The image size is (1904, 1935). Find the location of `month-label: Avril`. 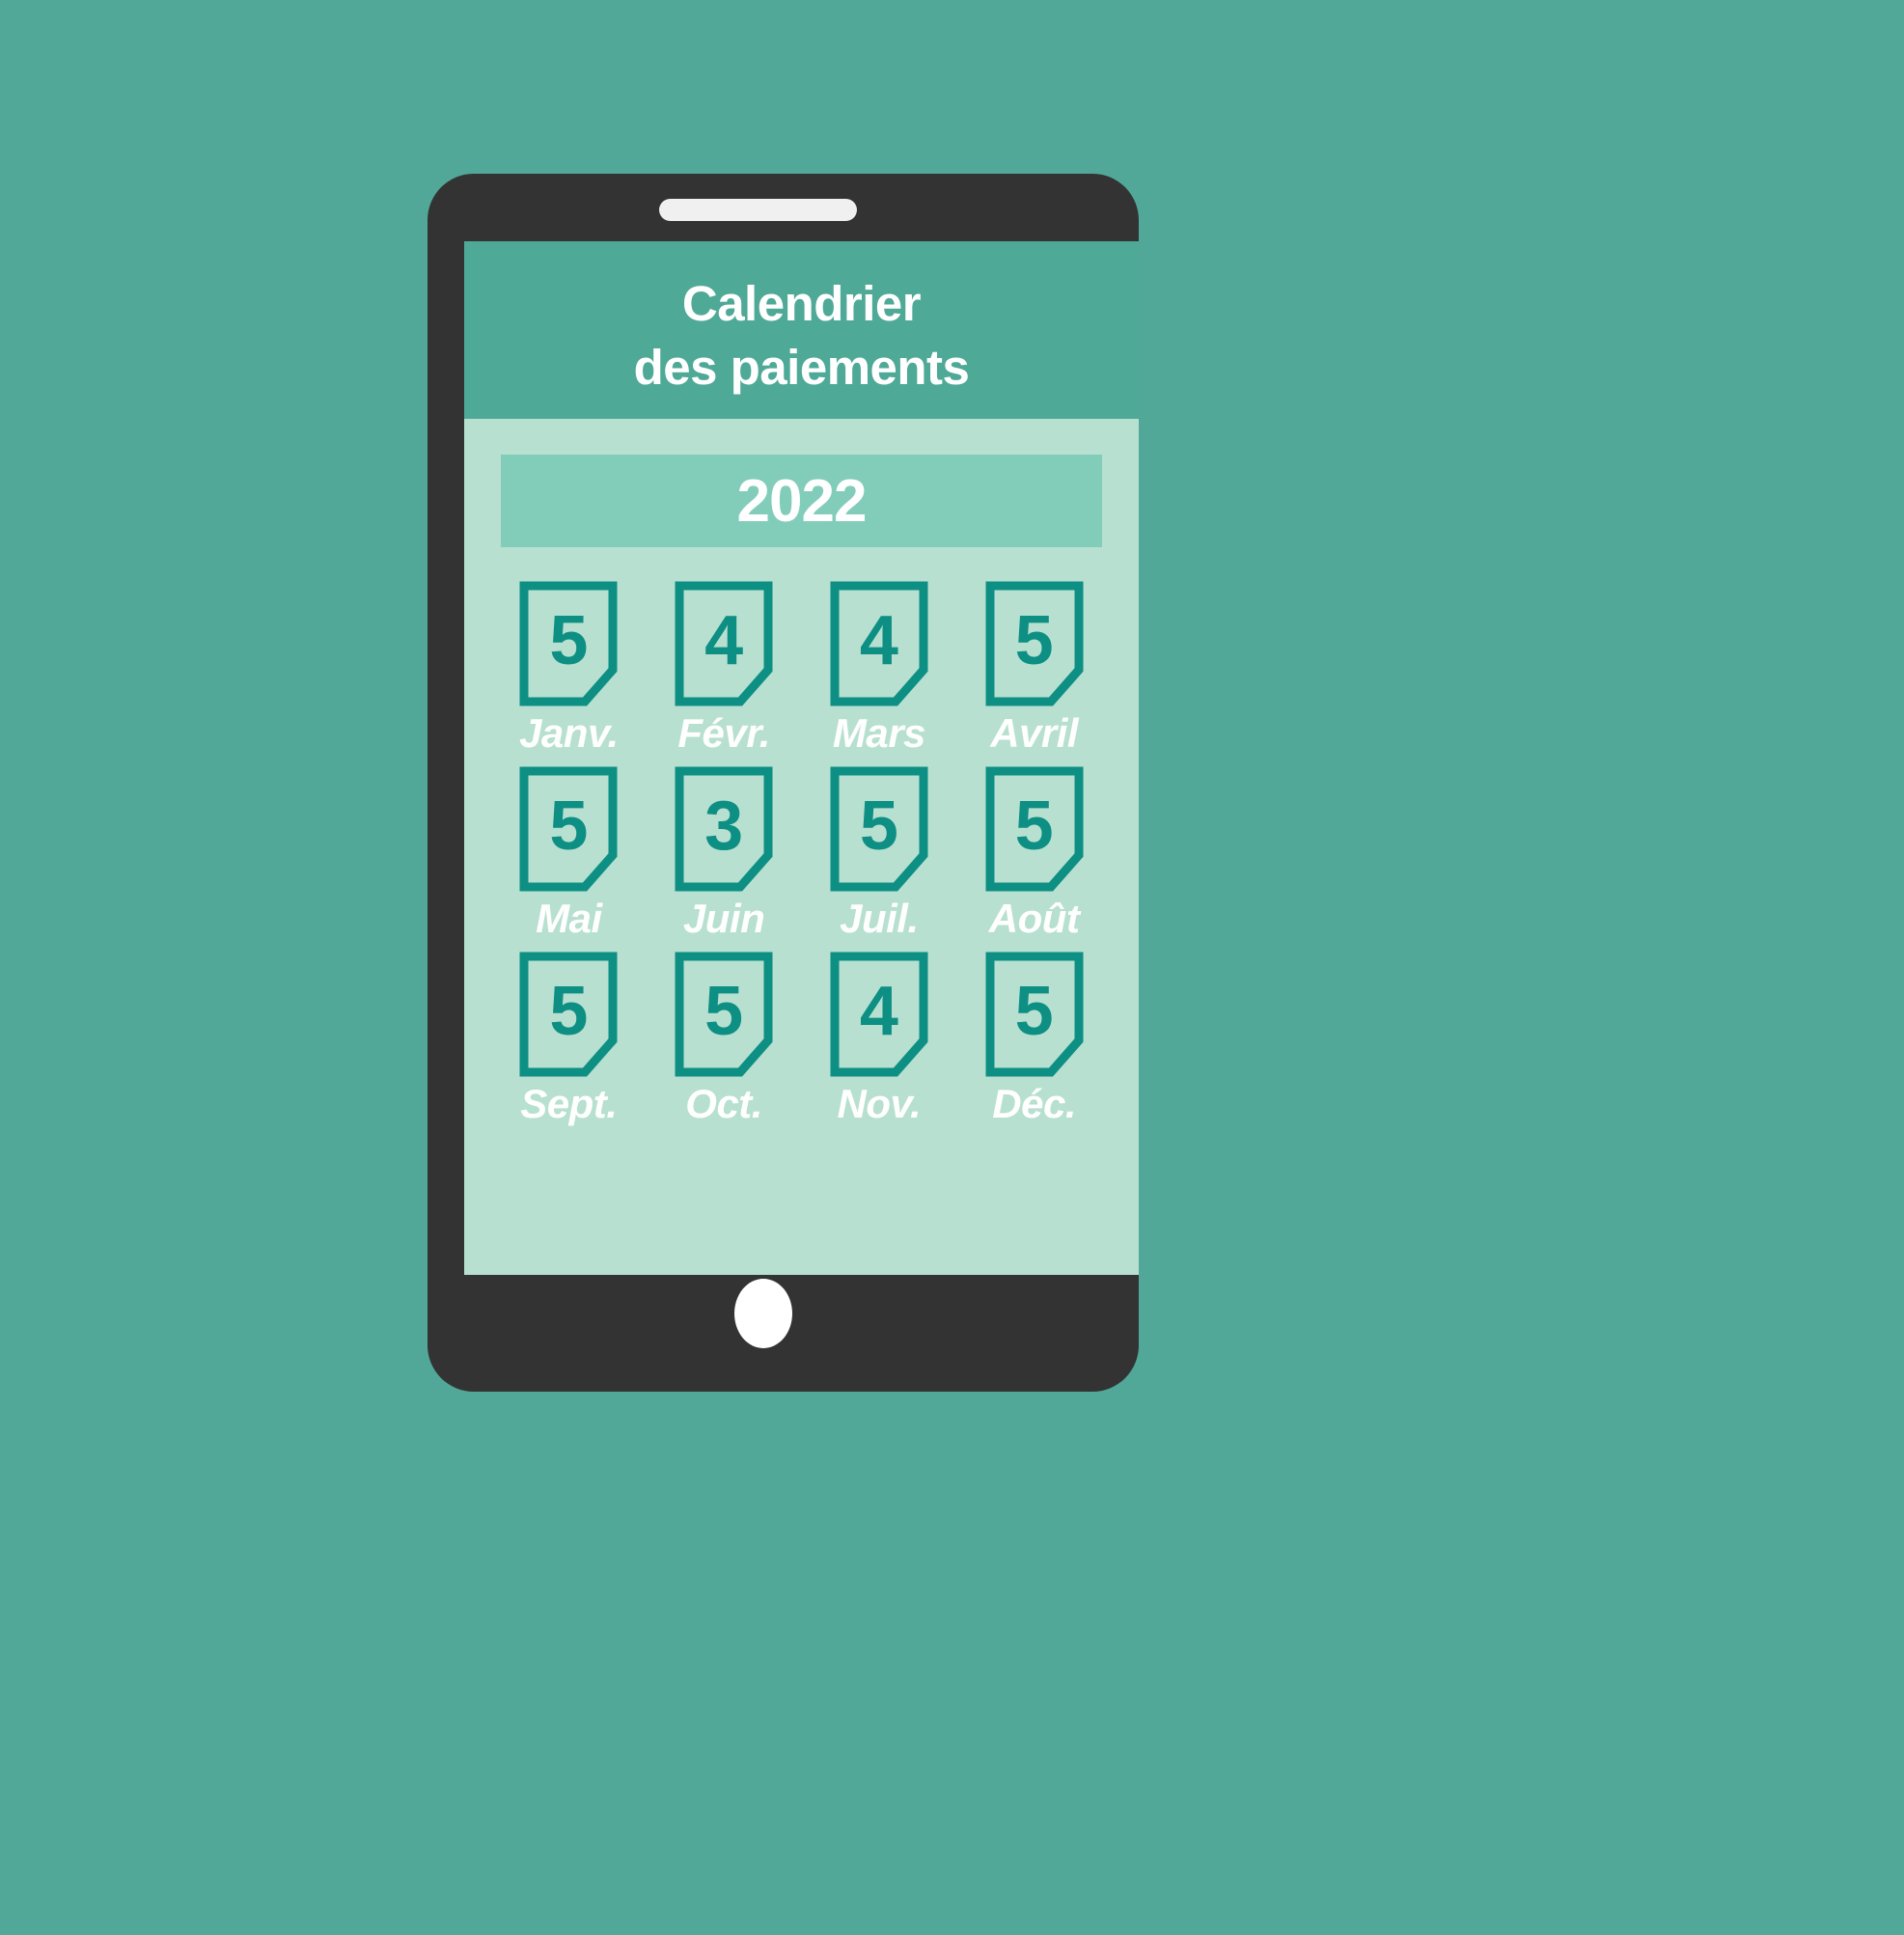

month-label: Avril is located at coordinates (1035, 733).